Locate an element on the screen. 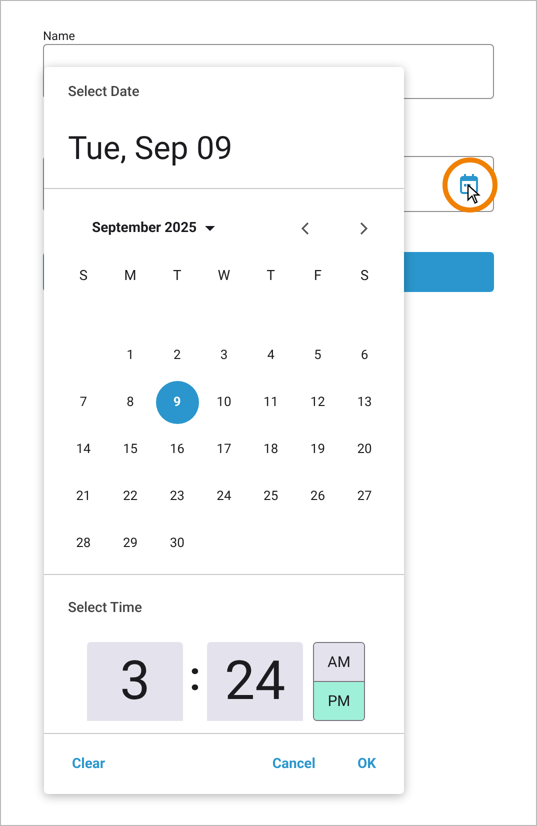  day-button: 8 is located at coordinates (130, 402).